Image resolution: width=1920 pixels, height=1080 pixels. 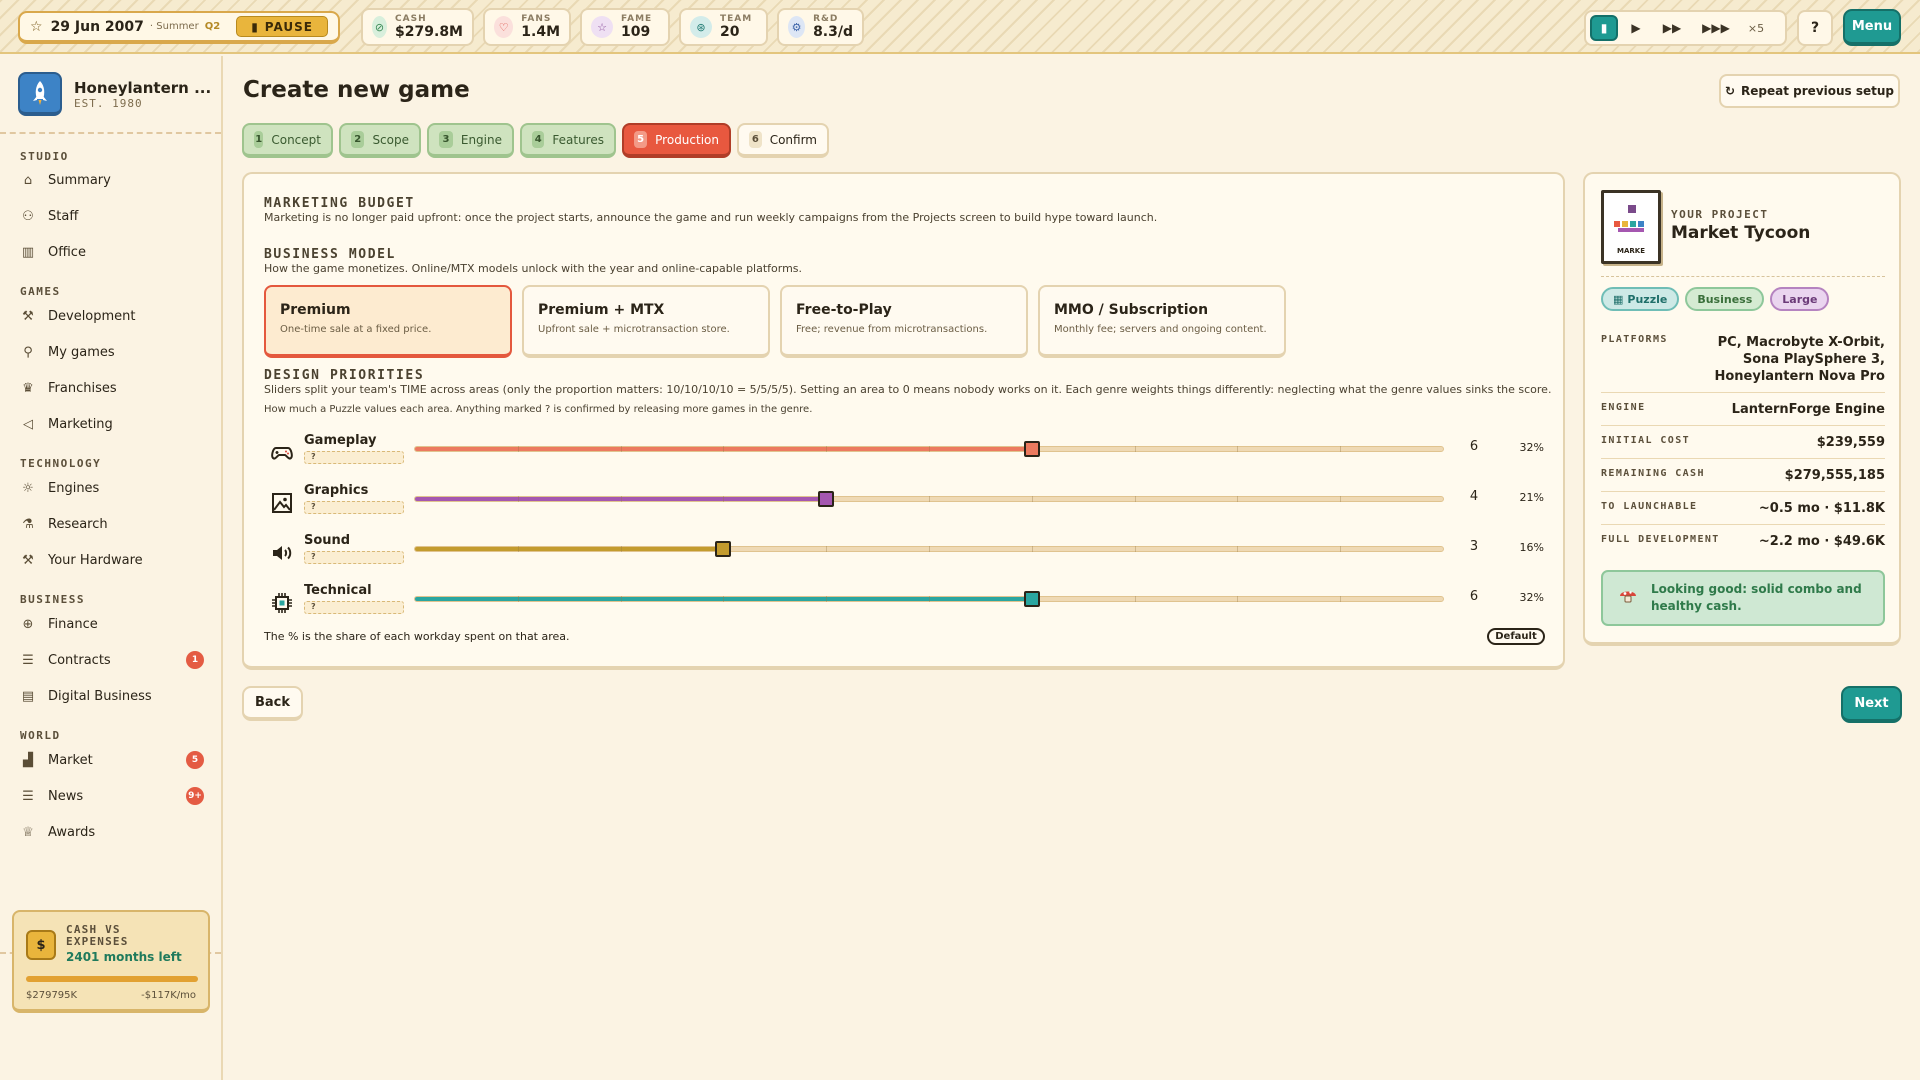 I want to click on next-button: Next, so click(x=1871, y=704).